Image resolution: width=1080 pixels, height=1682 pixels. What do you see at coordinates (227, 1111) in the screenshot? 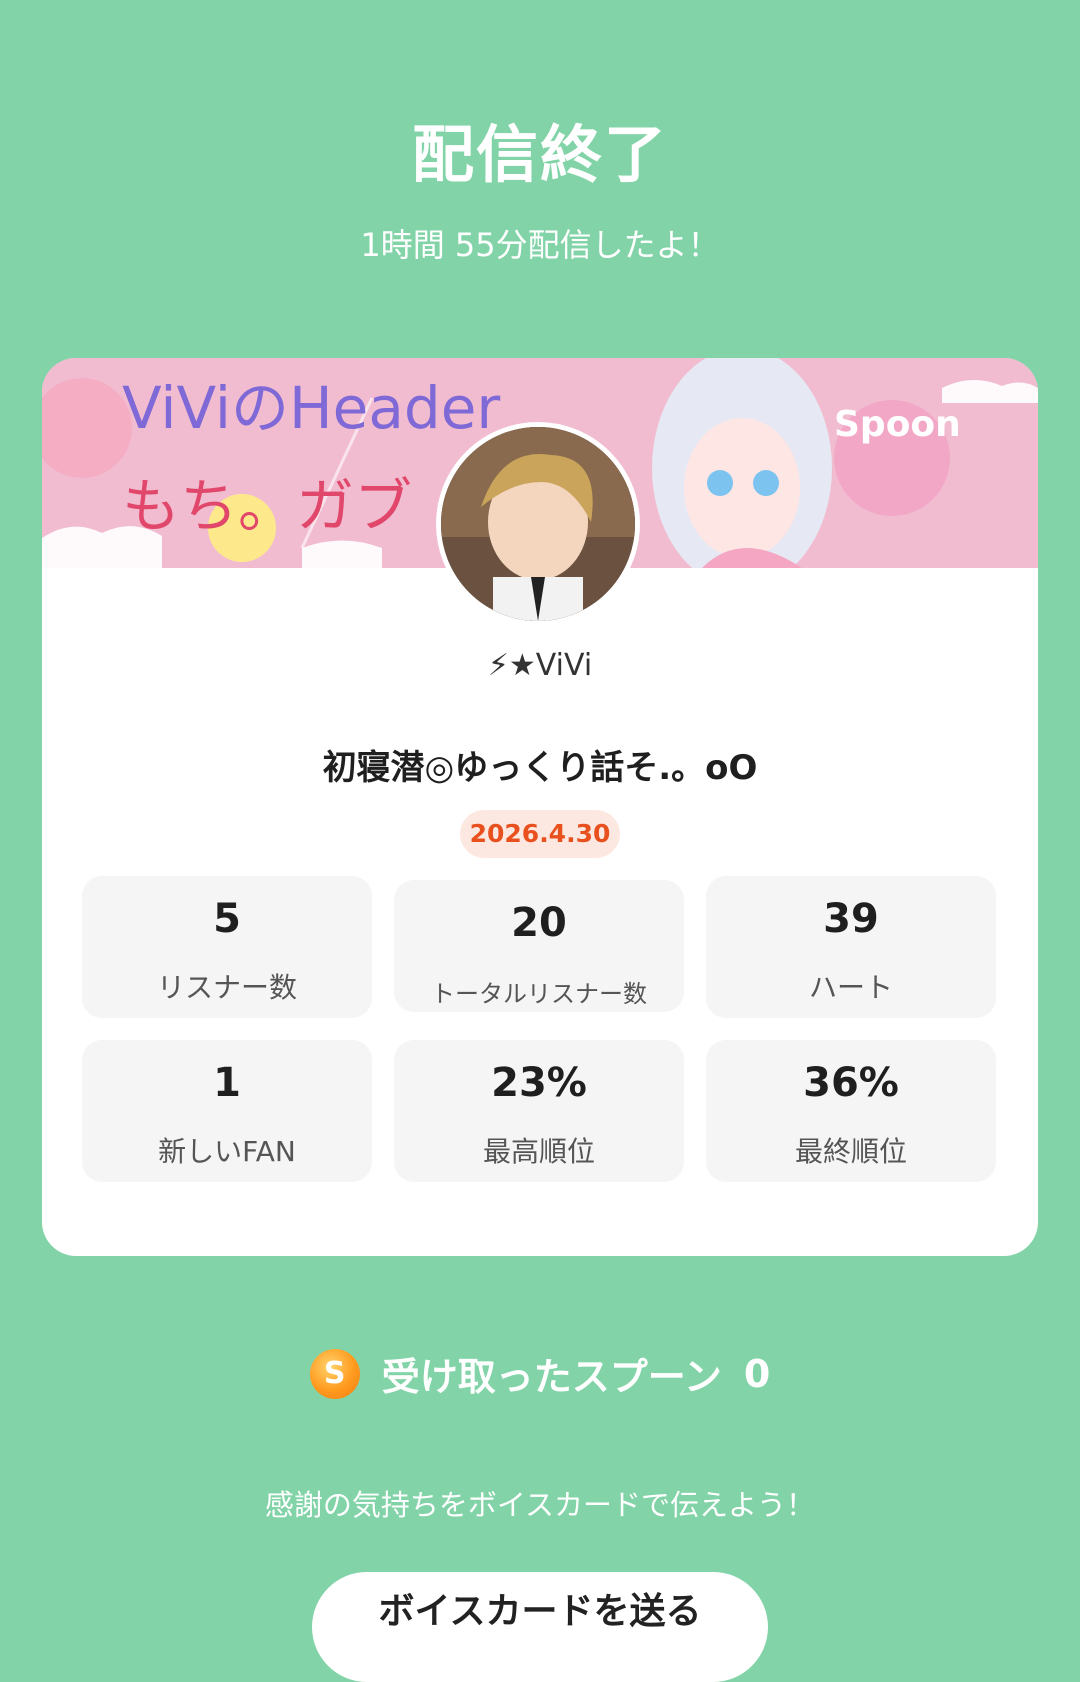
I see `stat-new-fans: 1 新しいFAN` at bounding box center [227, 1111].